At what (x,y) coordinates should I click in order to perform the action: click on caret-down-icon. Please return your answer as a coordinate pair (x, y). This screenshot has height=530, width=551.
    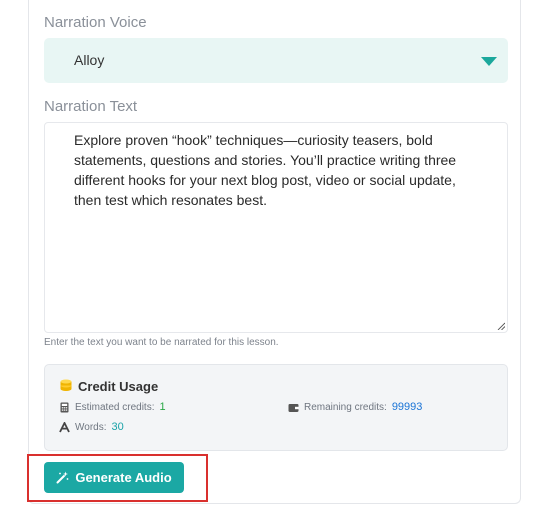
    Looking at the image, I should click on (489, 61).